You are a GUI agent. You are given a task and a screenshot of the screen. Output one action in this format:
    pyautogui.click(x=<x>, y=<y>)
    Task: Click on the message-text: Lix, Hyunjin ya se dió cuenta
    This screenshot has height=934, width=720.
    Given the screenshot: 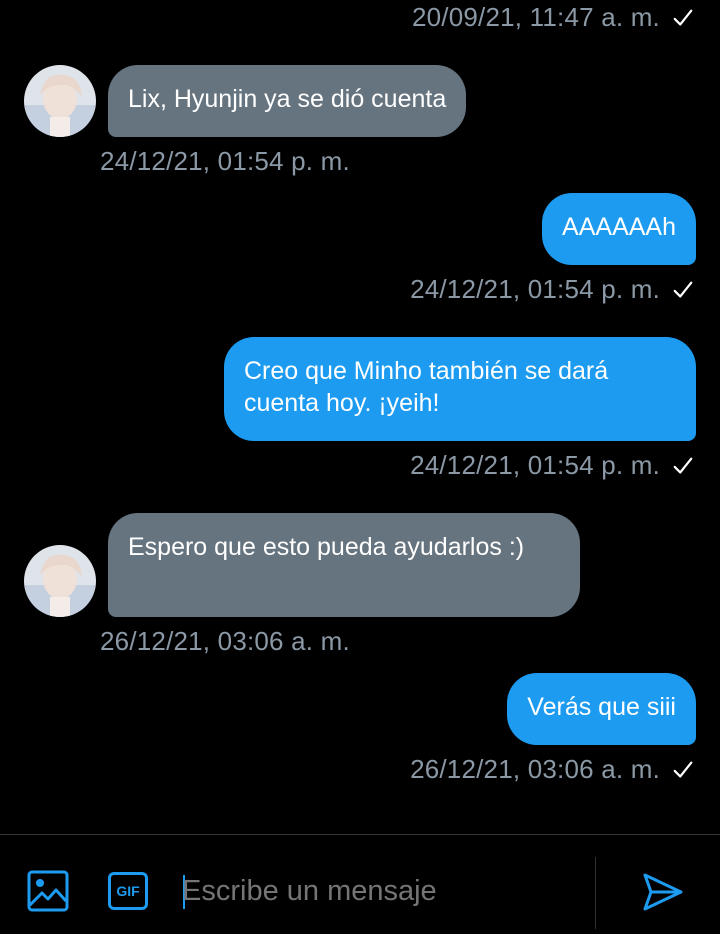 What is the action you would take?
    pyautogui.click(x=287, y=99)
    